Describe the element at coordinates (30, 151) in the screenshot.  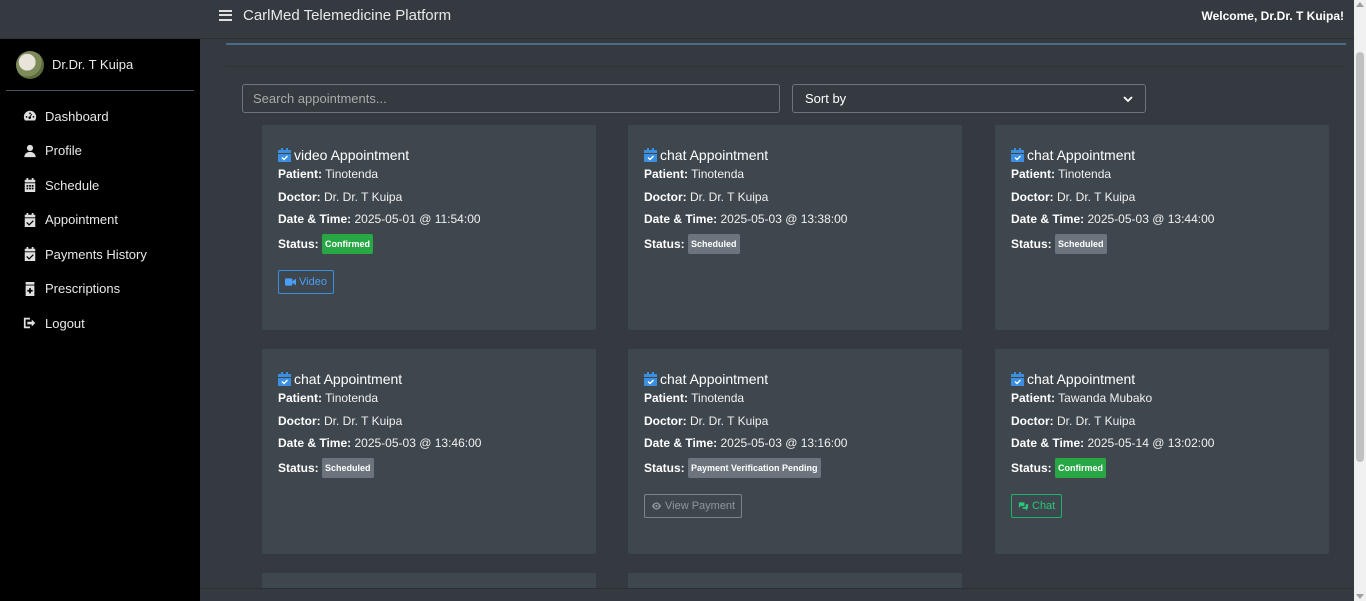
I see `user-icon` at that location.